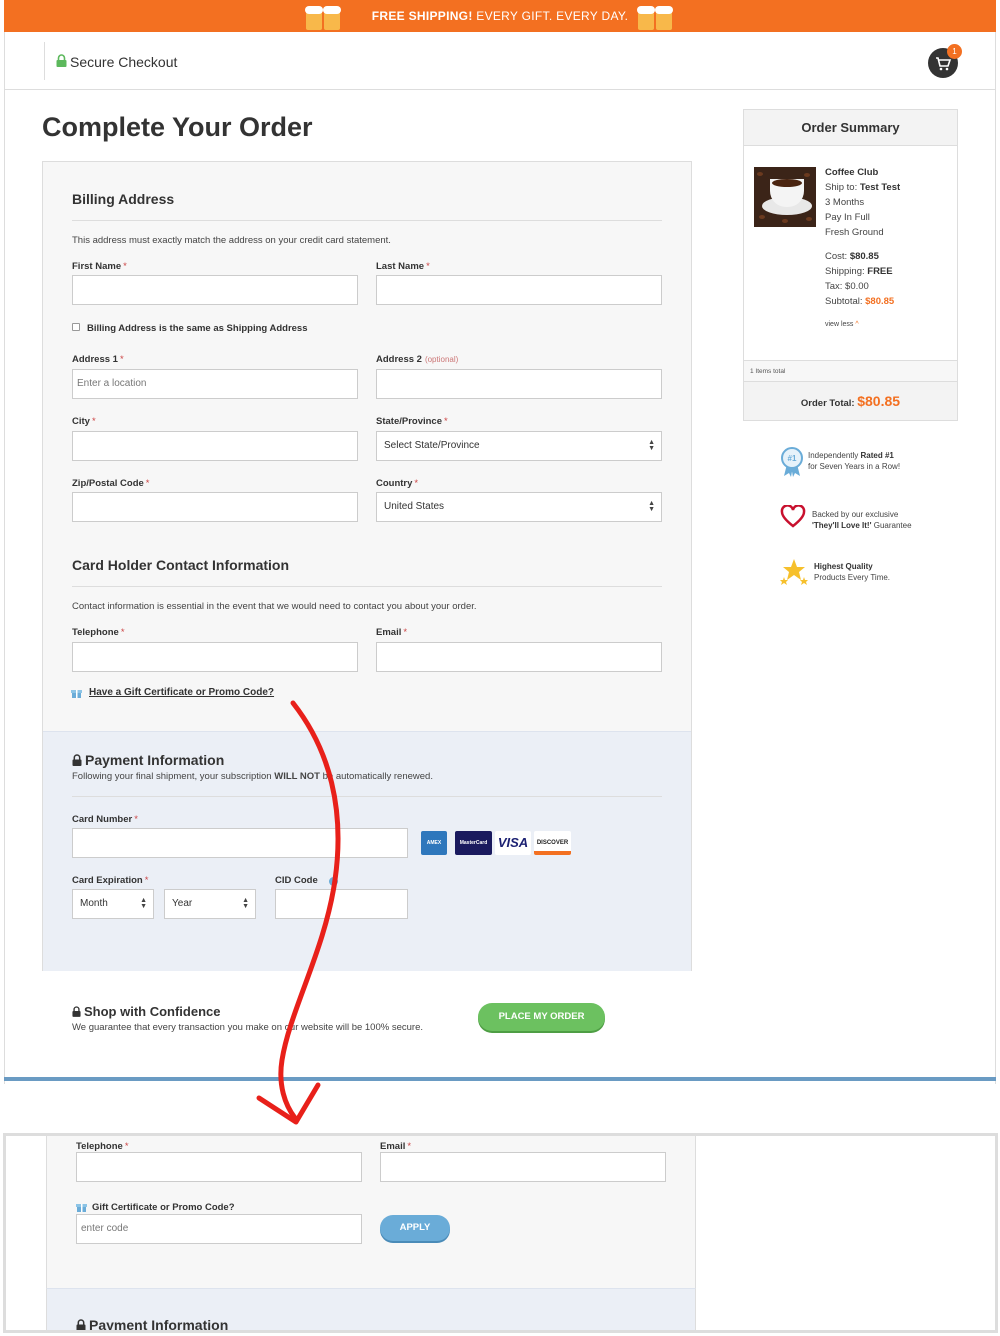 The image size is (1000, 1336). I want to click on card-expiration-label: Card Expiration *, so click(110, 880).